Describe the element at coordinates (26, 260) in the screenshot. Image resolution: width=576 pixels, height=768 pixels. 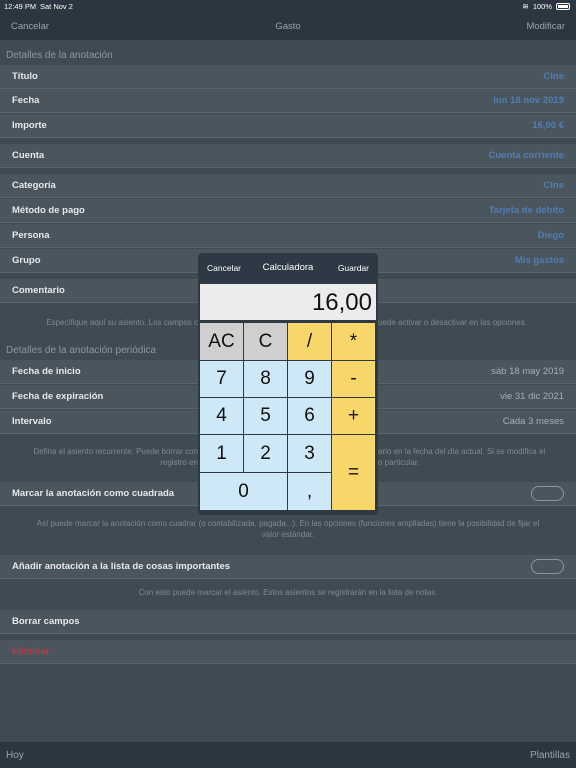
I see `row-label: Grupo` at that location.